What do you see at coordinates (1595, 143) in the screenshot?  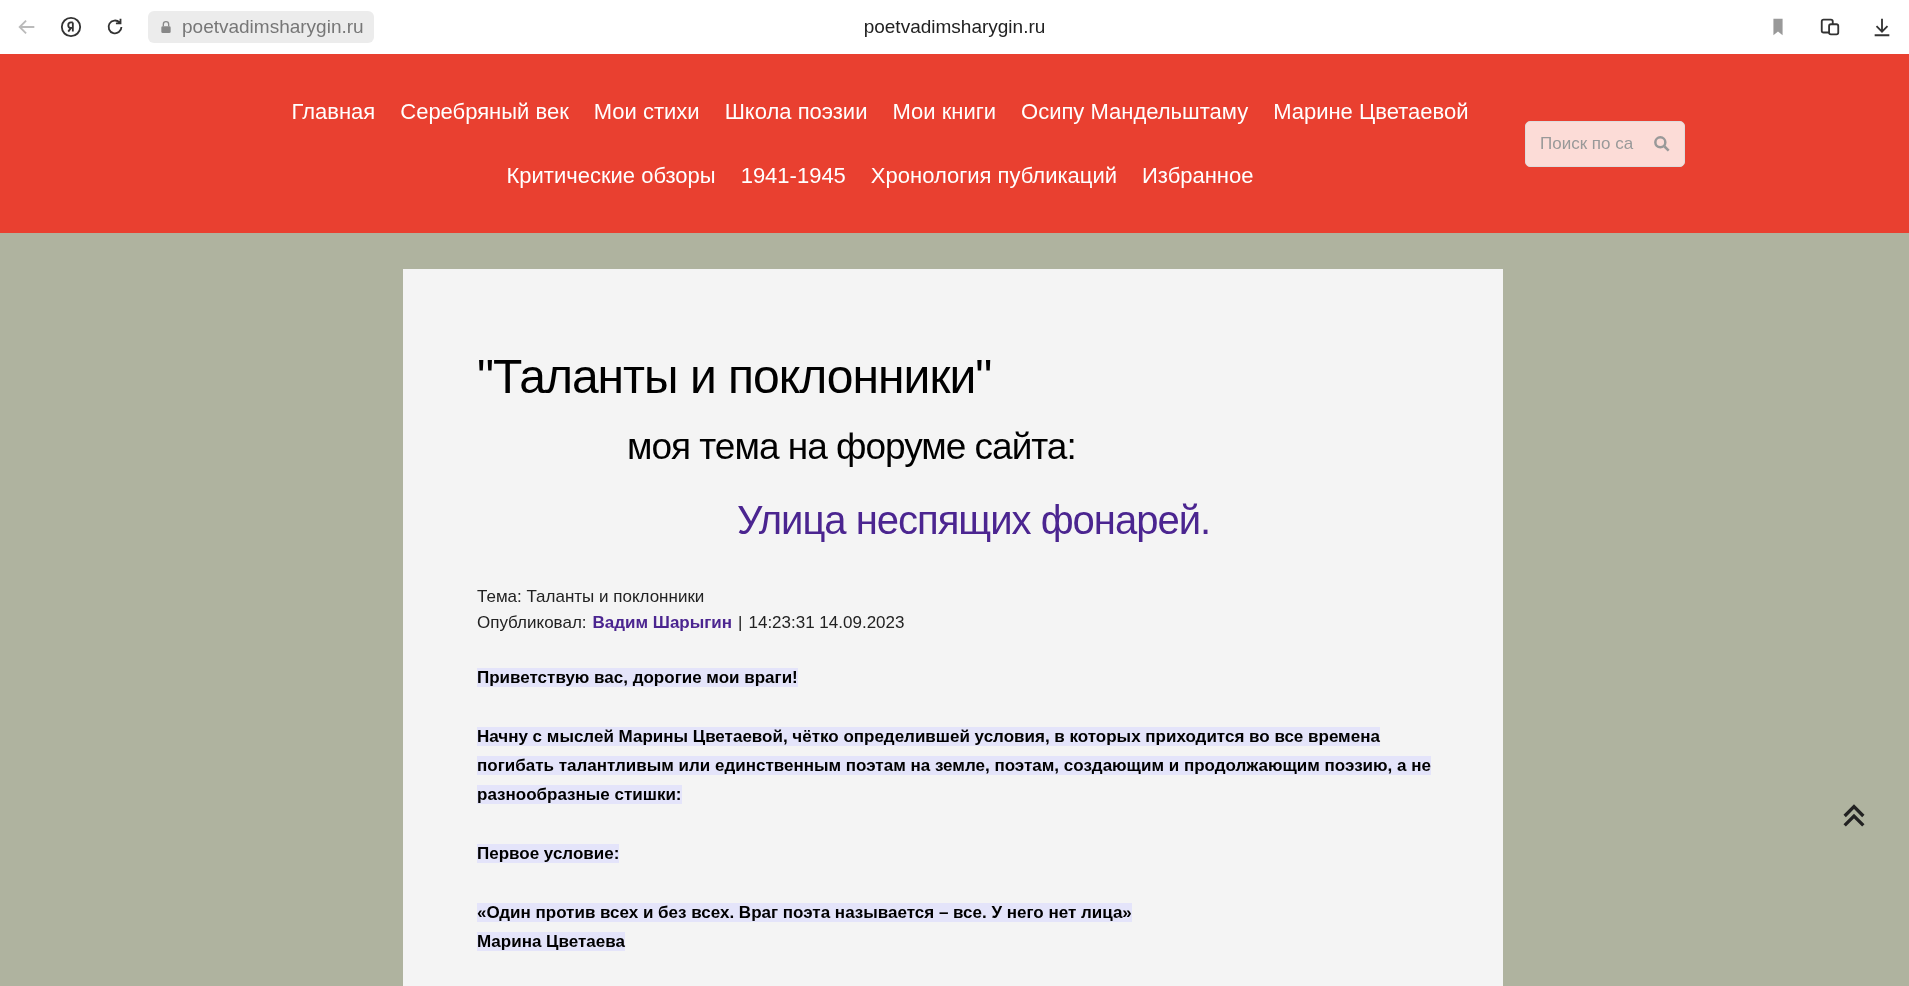 I see `search-input: Поиск по са` at bounding box center [1595, 143].